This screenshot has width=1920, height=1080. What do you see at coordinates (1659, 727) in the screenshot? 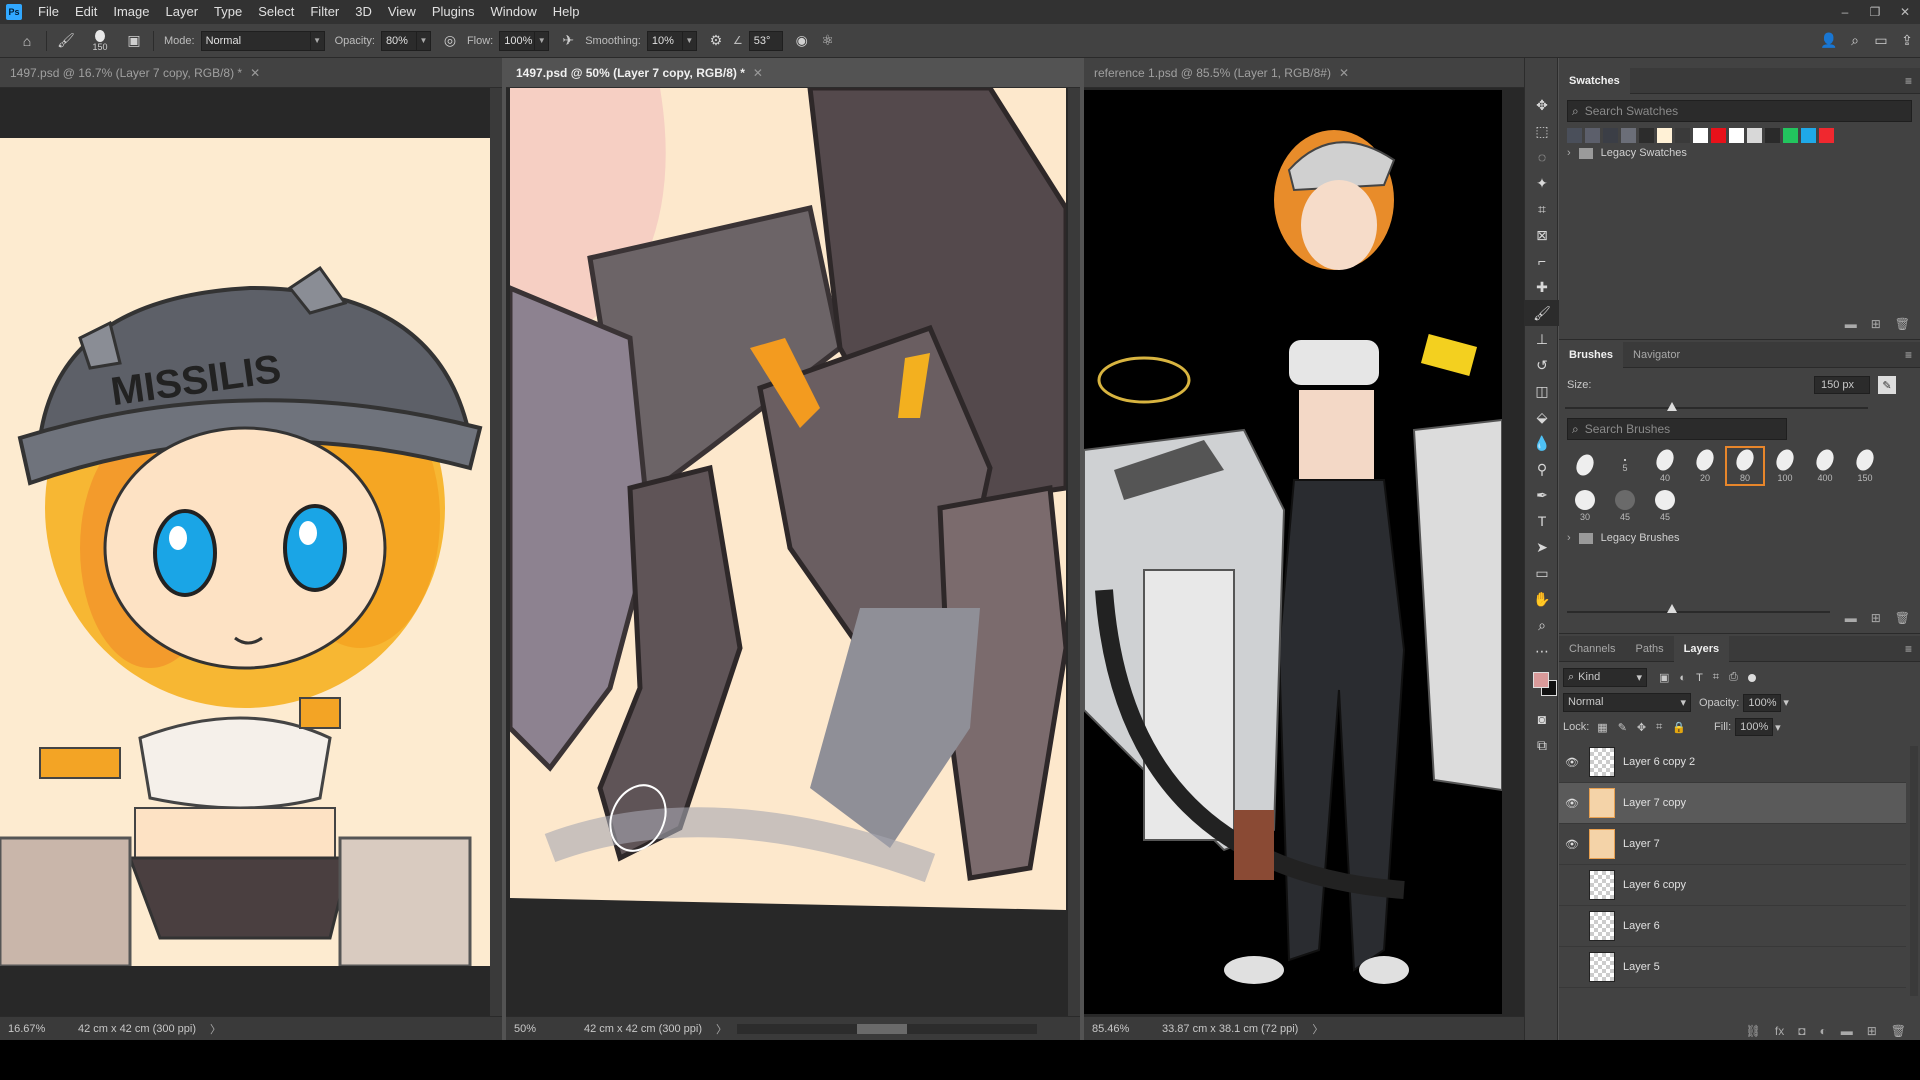
I see `lock-artboard-icon: ⌗` at bounding box center [1659, 727].